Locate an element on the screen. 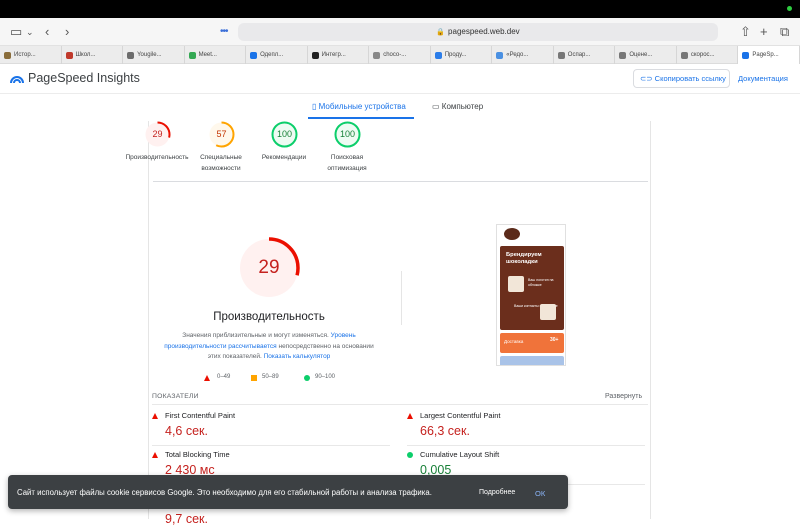  screenshot-headline: Брендируем шоколадки is located at coordinates (524, 258).